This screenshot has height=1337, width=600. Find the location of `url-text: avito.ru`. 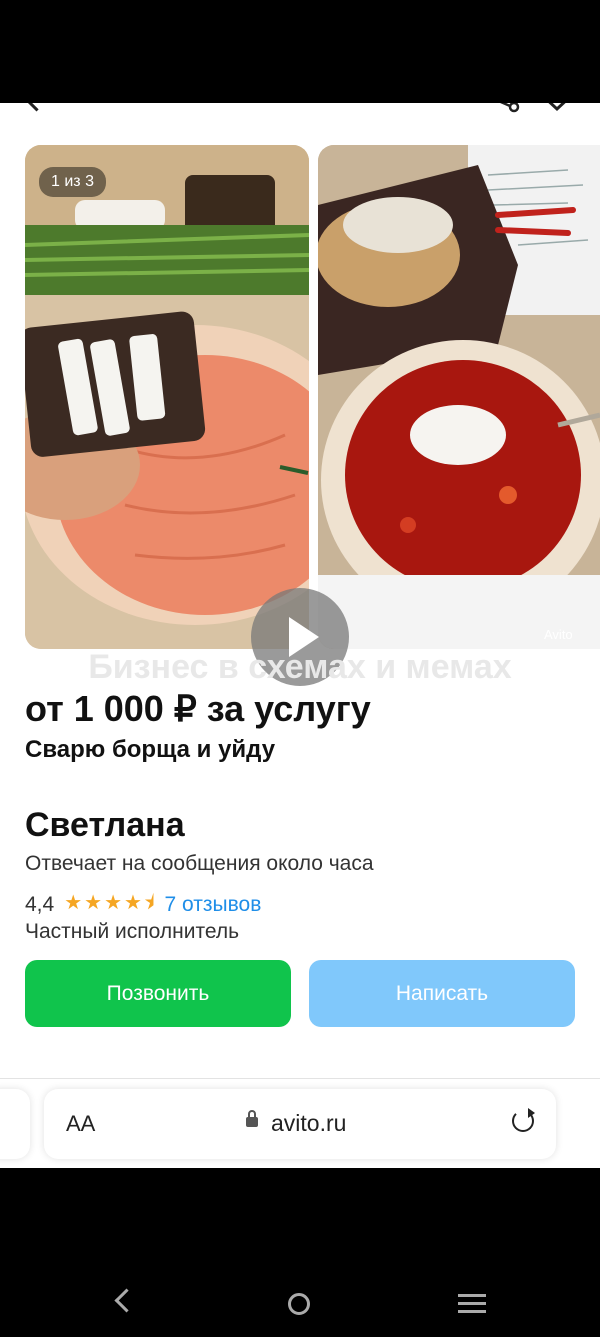

url-text: avito.ru is located at coordinates (308, 1123).